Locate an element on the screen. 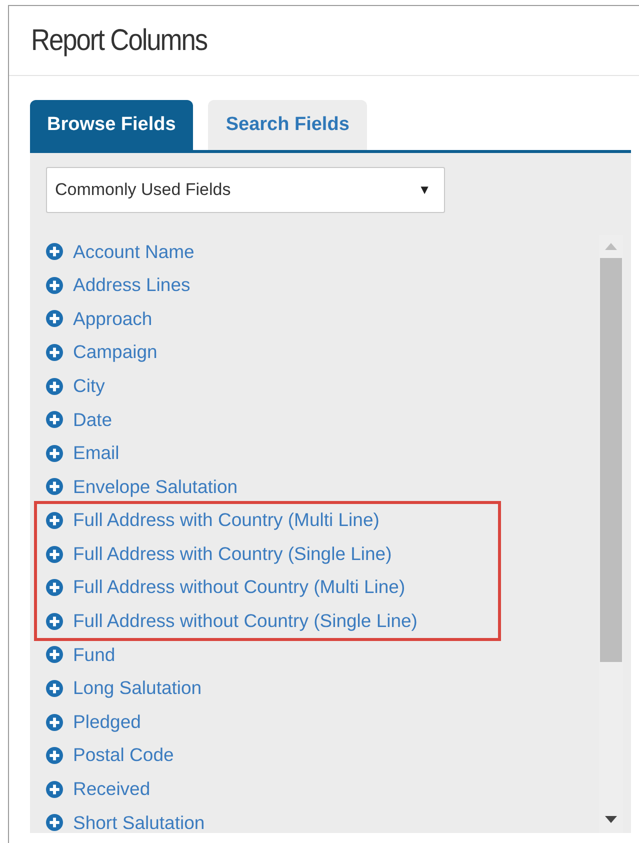  field-link: Envelope Salutation is located at coordinates (155, 487).